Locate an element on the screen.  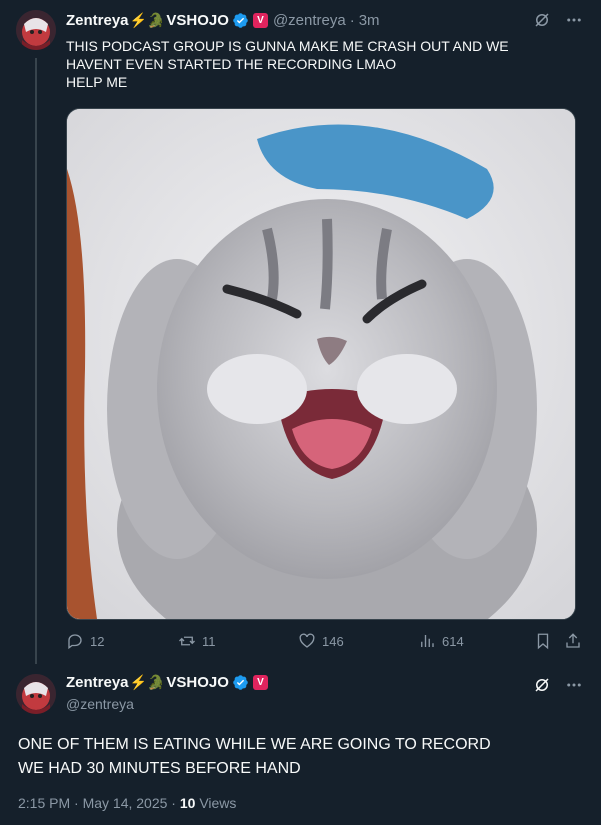
post-text-line: WE HAD 30 MINUTES BEFORE HAND is located at coordinates (159, 768).